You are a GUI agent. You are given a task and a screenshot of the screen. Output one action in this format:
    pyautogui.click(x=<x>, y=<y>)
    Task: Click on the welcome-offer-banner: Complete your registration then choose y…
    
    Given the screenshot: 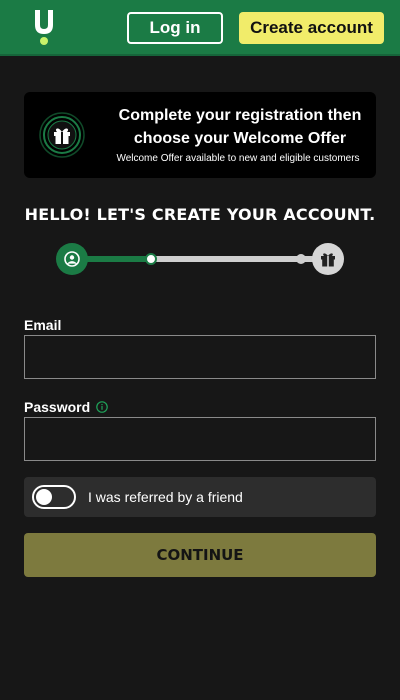 What is the action you would take?
    pyautogui.click(x=200, y=135)
    